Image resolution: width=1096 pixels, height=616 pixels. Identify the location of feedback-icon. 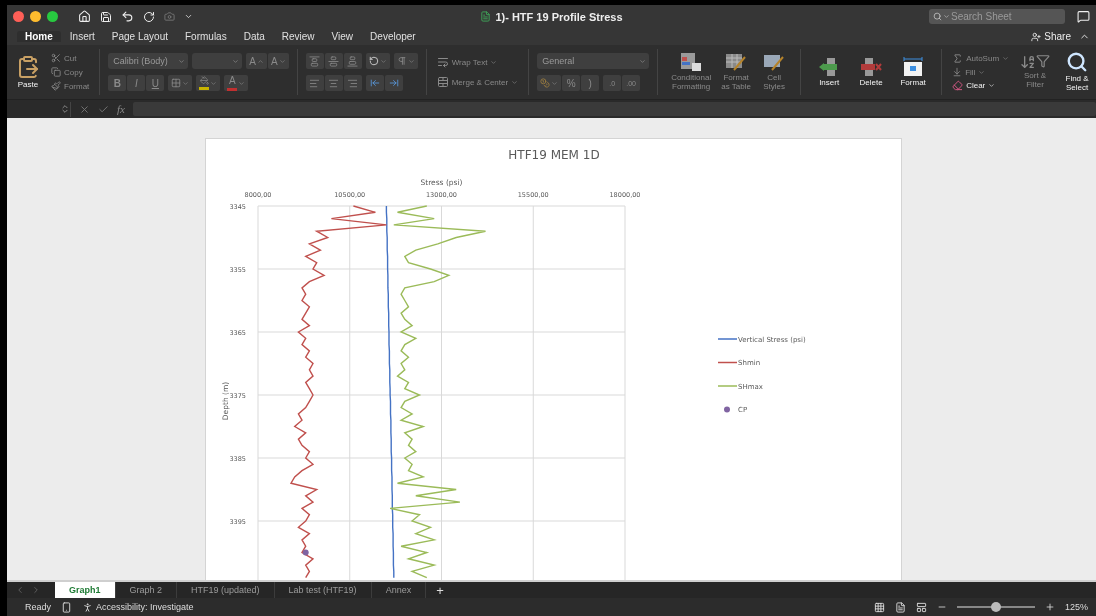
(1083, 16).